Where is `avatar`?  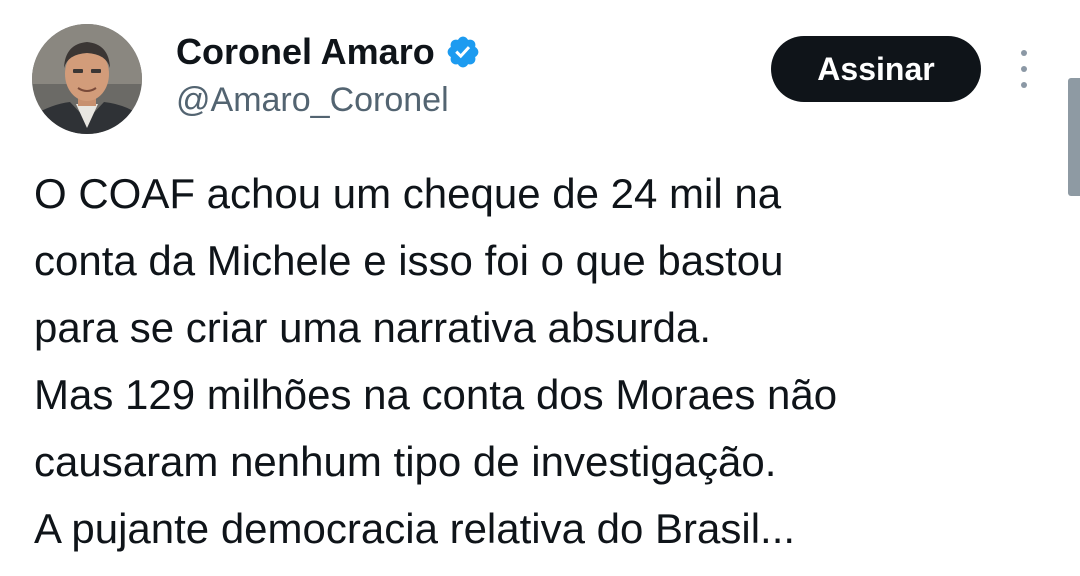
avatar is located at coordinates (87, 79).